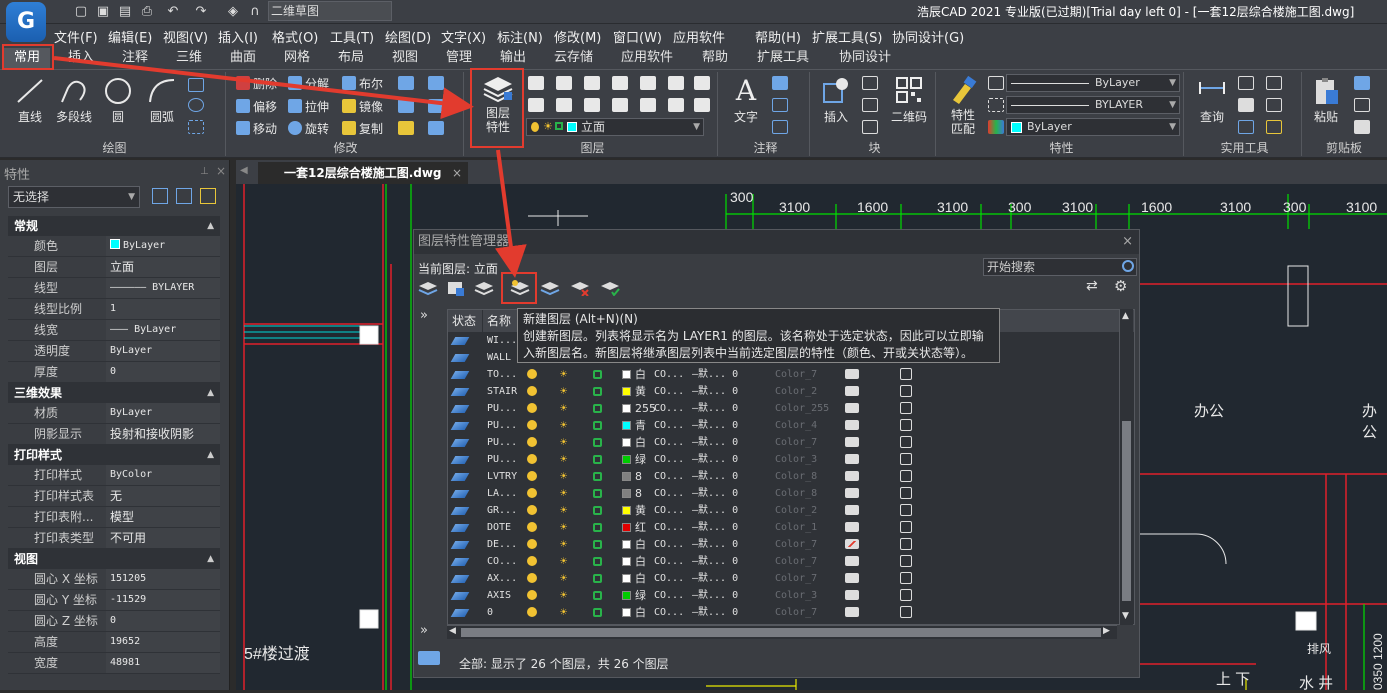  What do you see at coordinates (778, 36) in the screenshot?
I see `menu-help: 帮助(H)` at bounding box center [778, 36].